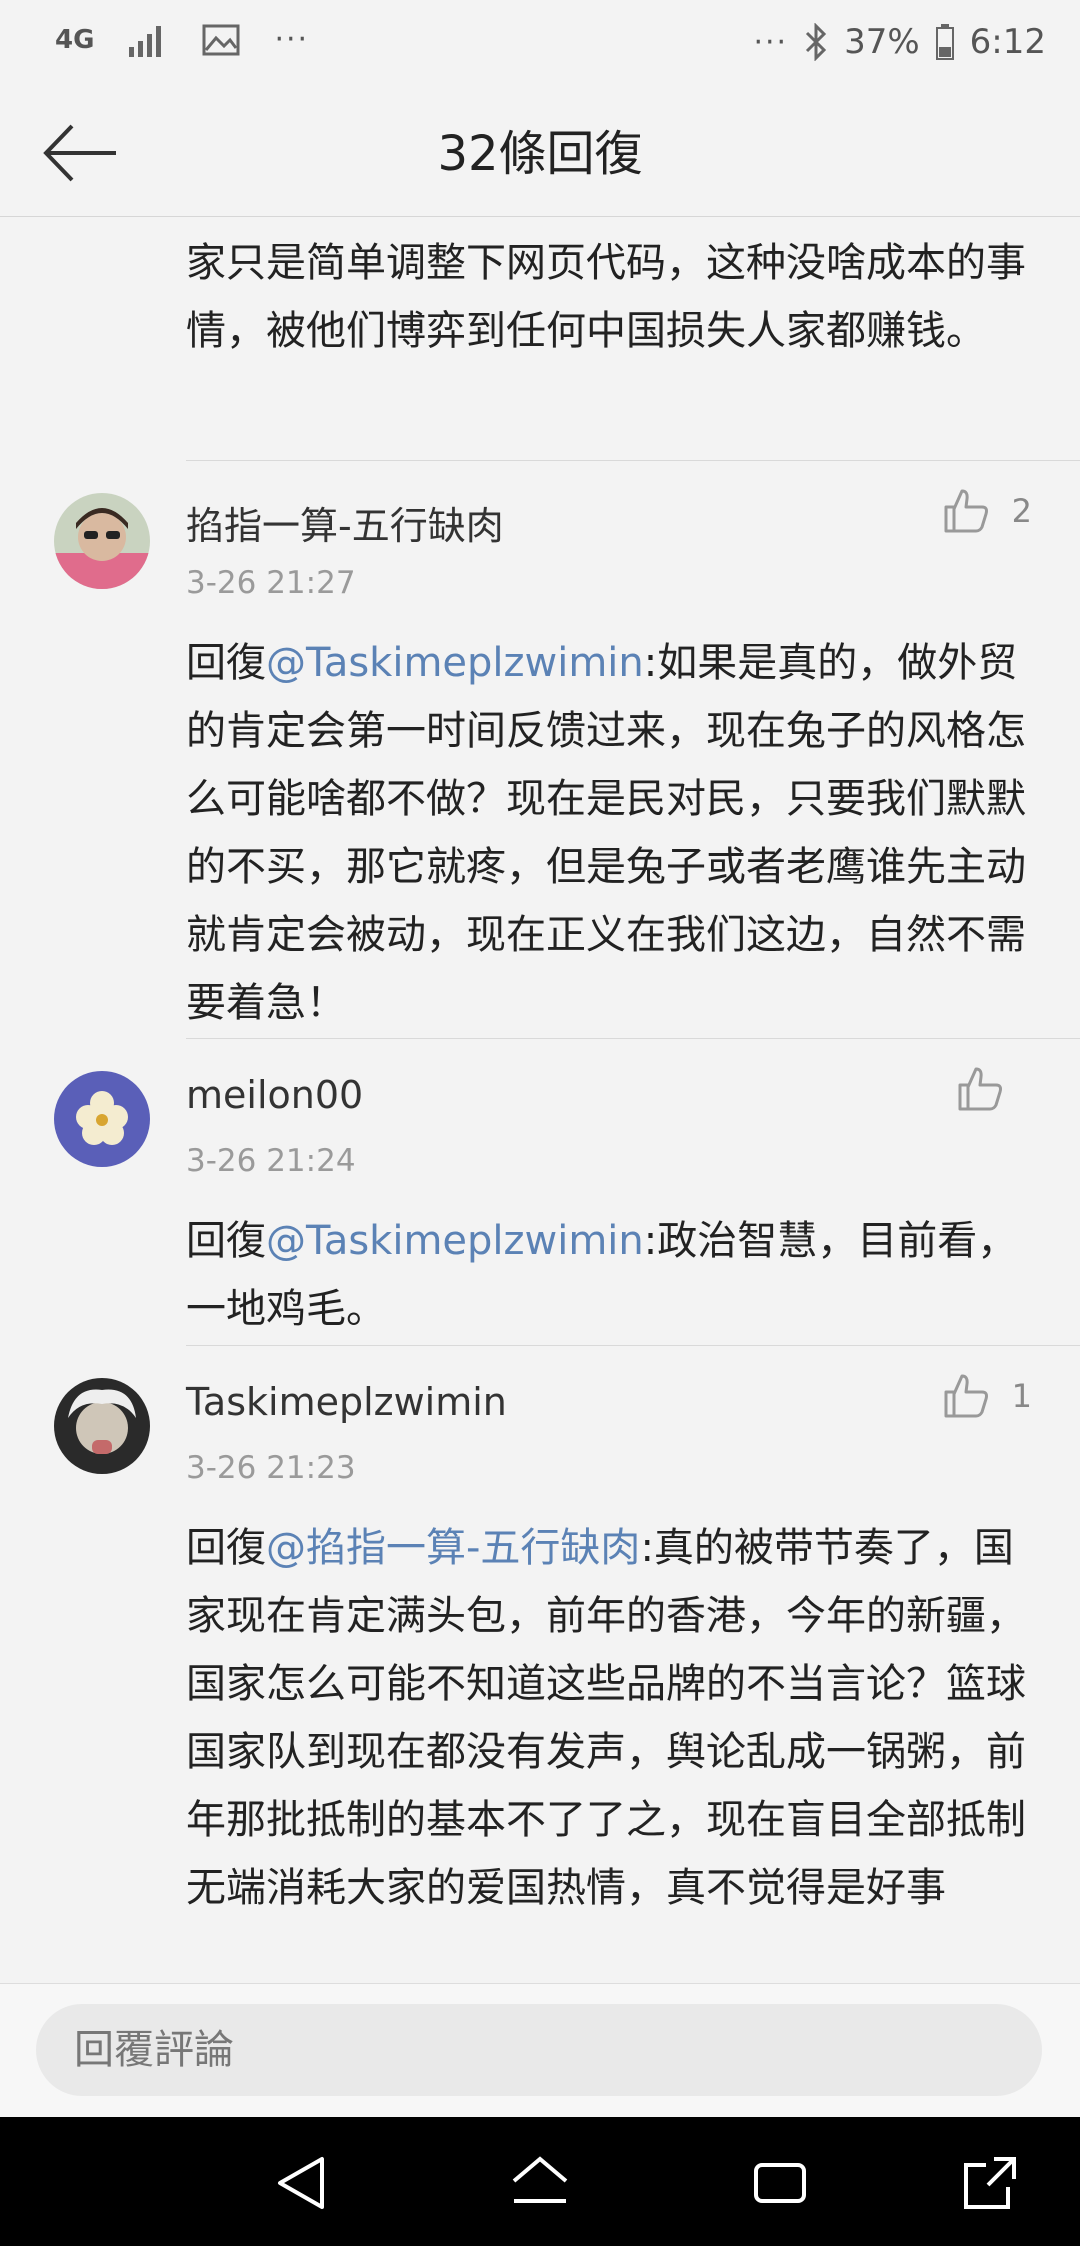 This screenshot has height=2246, width=1080. Describe the element at coordinates (453, 1548) in the screenshot. I see `mention-link: @掐指一算-五行缺肉` at that location.